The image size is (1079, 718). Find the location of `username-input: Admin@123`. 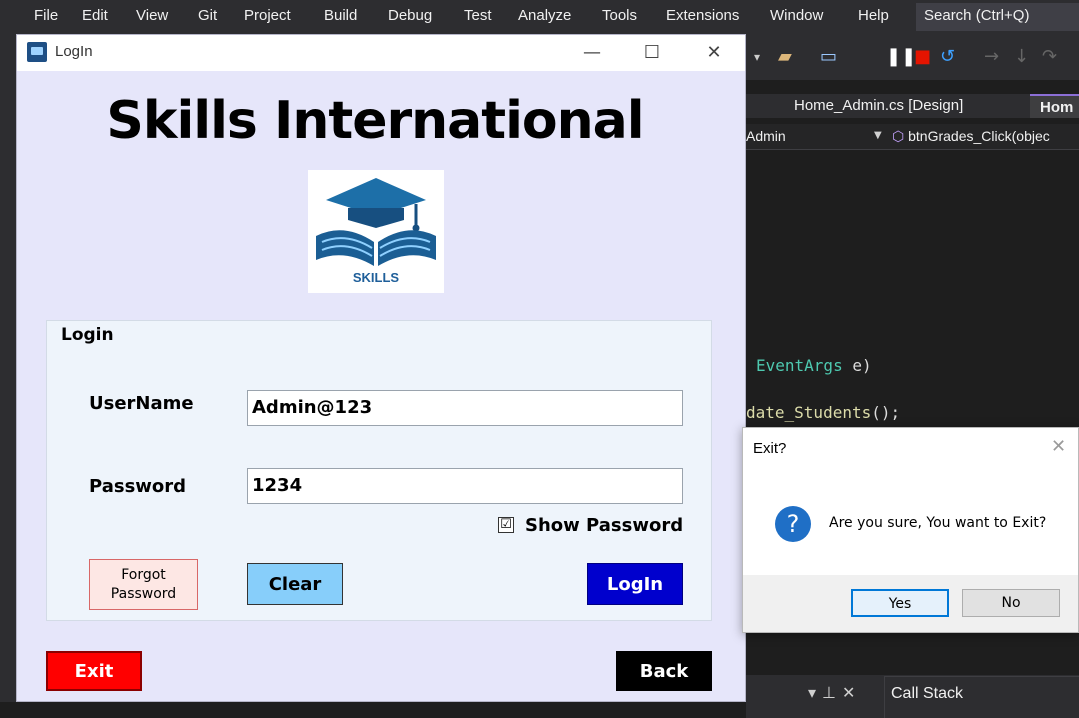

username-input: Admin@123 is located at coordinates (465, 408).